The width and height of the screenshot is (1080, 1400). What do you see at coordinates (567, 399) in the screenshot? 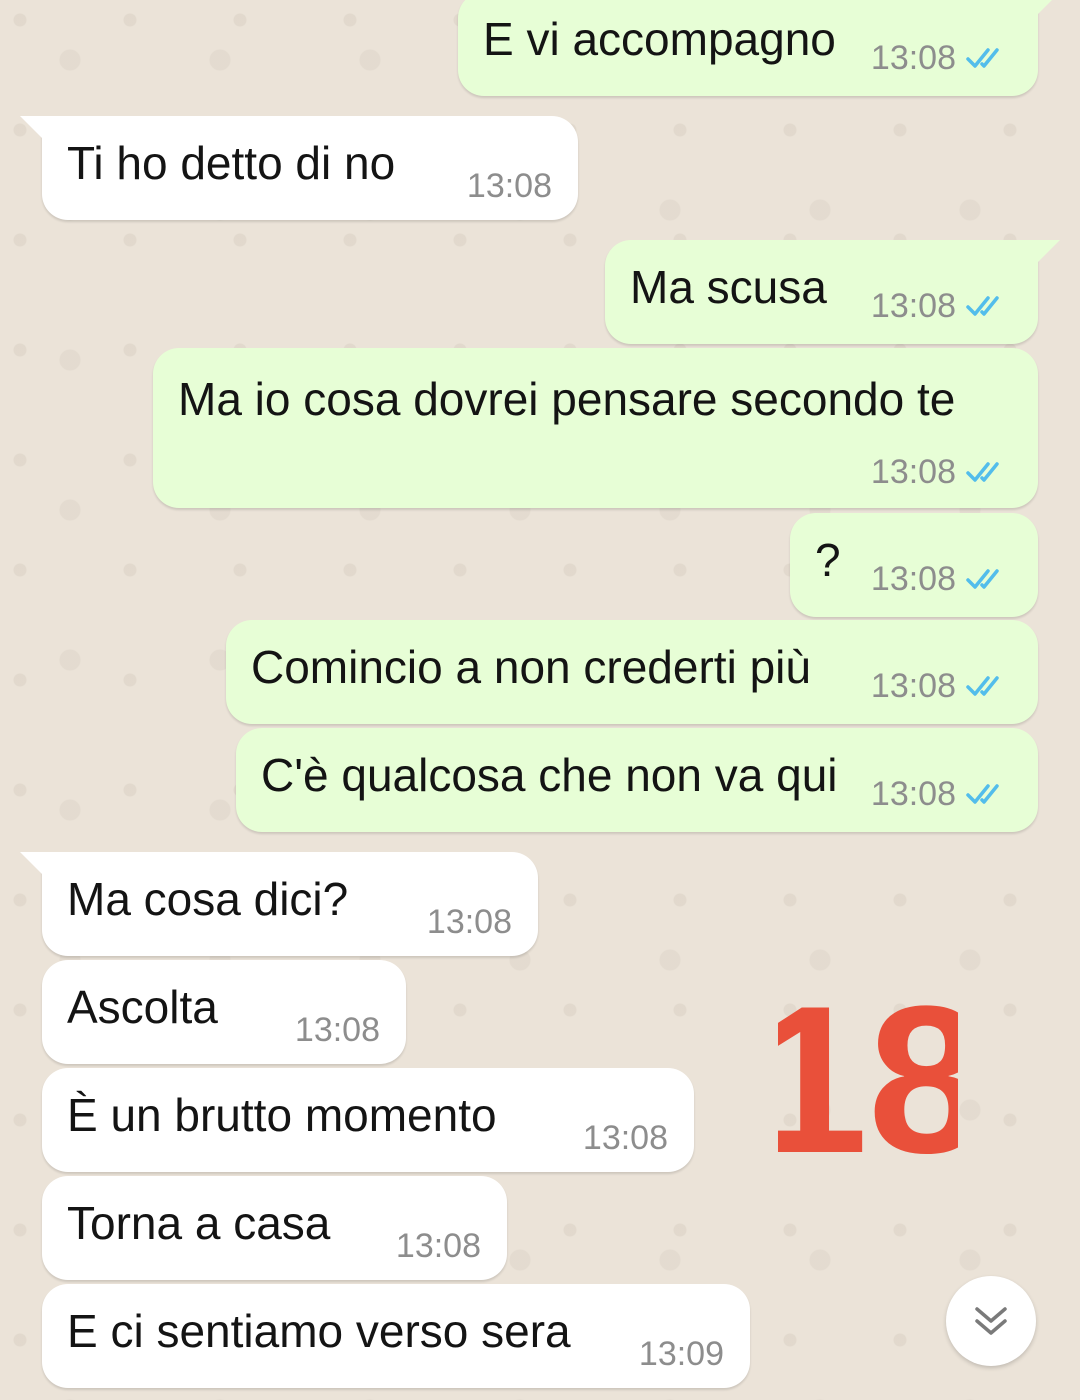
I see `message-text: Ma io cosa dovrei pensare secondo te` at bounding box center [567, 399].